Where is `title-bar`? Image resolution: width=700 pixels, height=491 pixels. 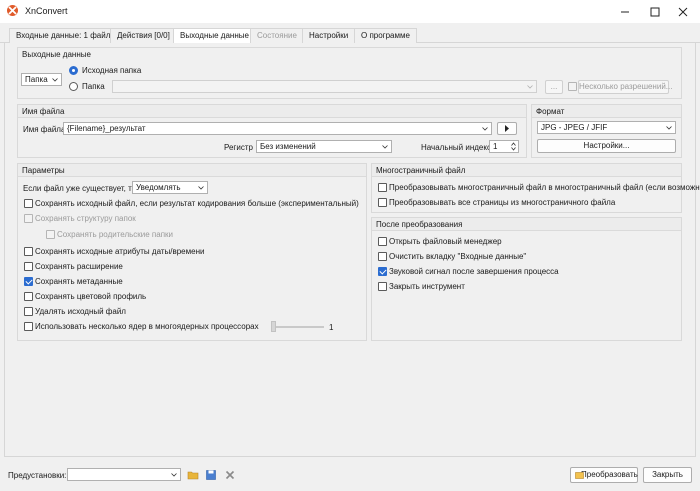 title-bar is located at coordinates (350, 11).